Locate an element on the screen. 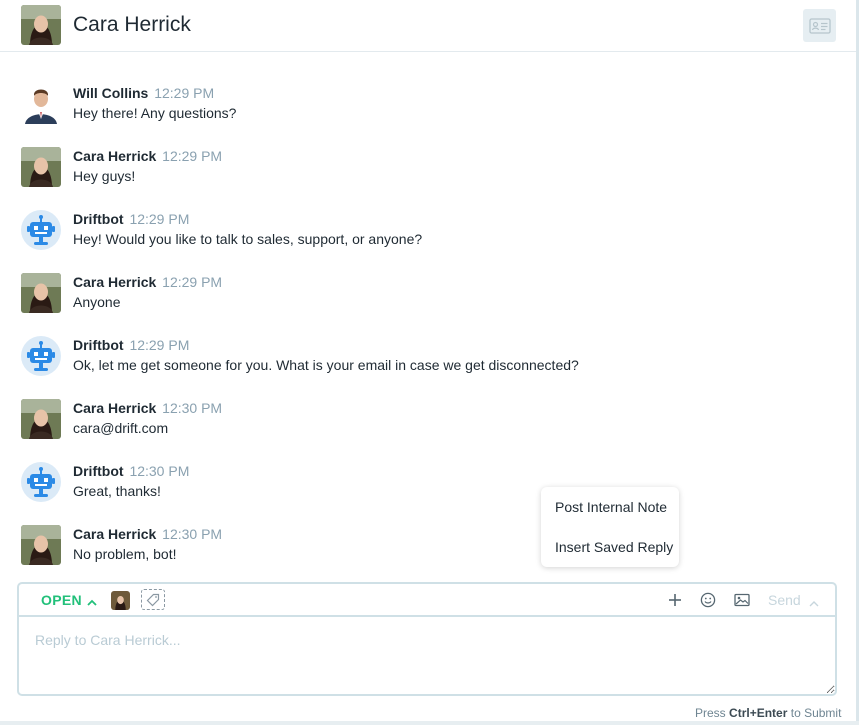  hint-prefix: Press is located at coordinates (710, 713).